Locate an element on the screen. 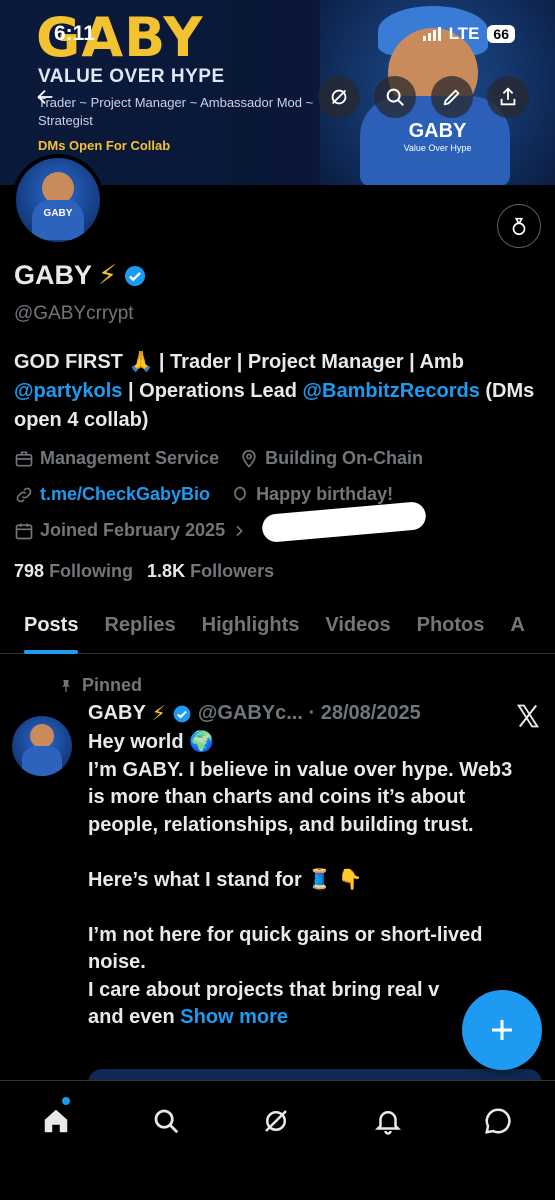 This screenshot has width=555, height=1200. following-link: 798 Following is located at coordinates (73, 571).